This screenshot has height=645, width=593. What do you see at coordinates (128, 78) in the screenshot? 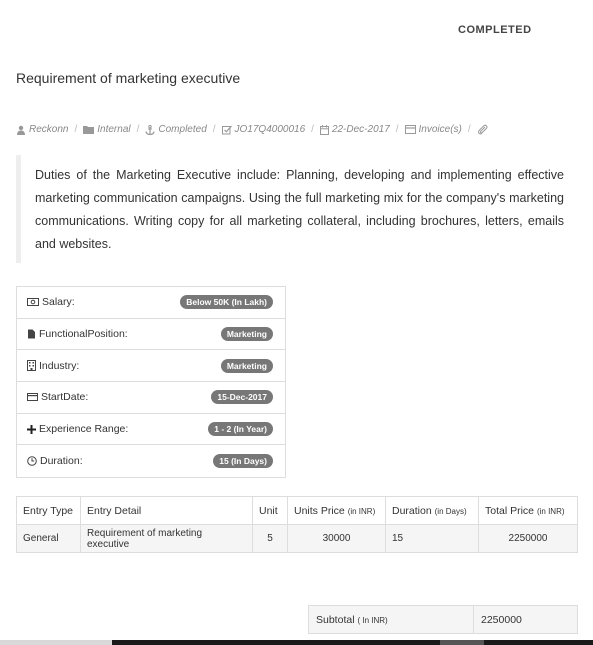
I see `page-title: Requirement of marketing executive` at bounding box center [128, 78].